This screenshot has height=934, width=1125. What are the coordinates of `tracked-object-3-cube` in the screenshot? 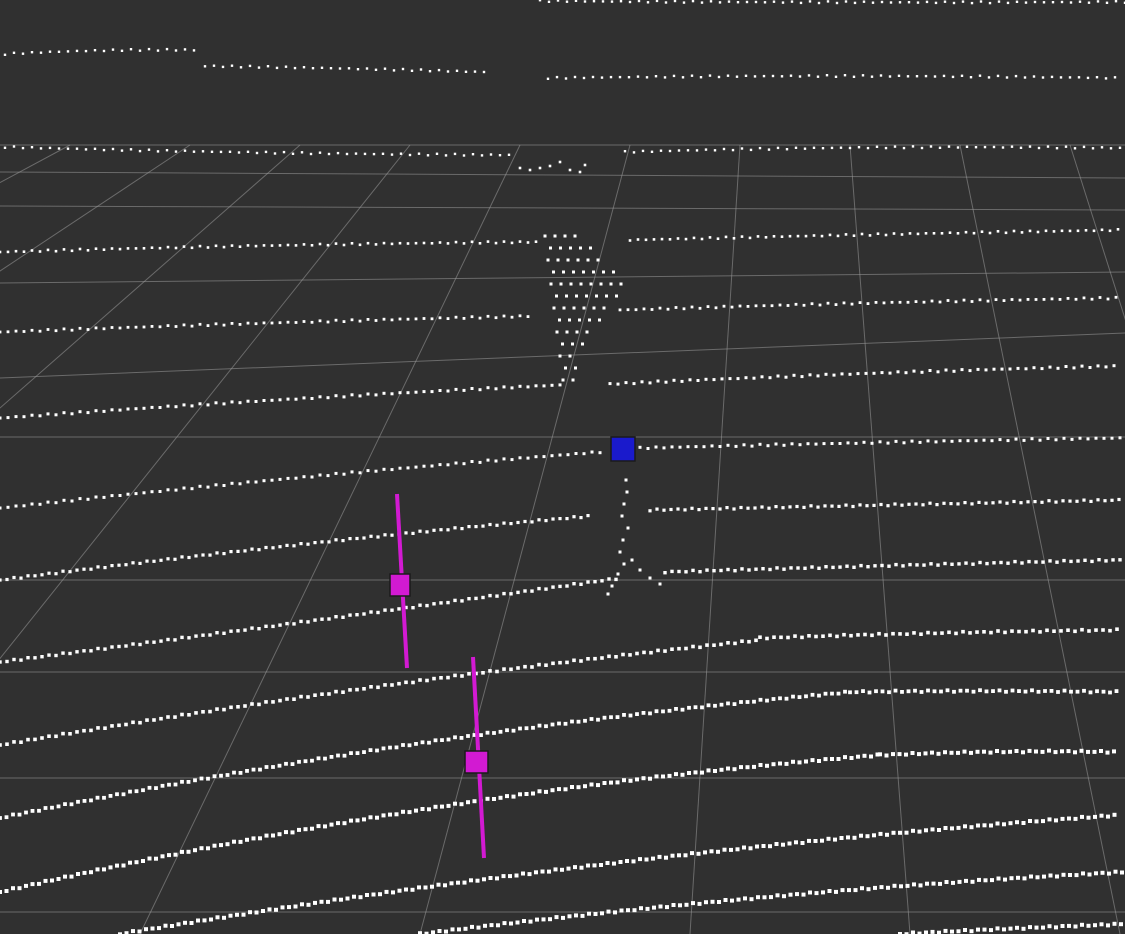 It's located at (476, 762).